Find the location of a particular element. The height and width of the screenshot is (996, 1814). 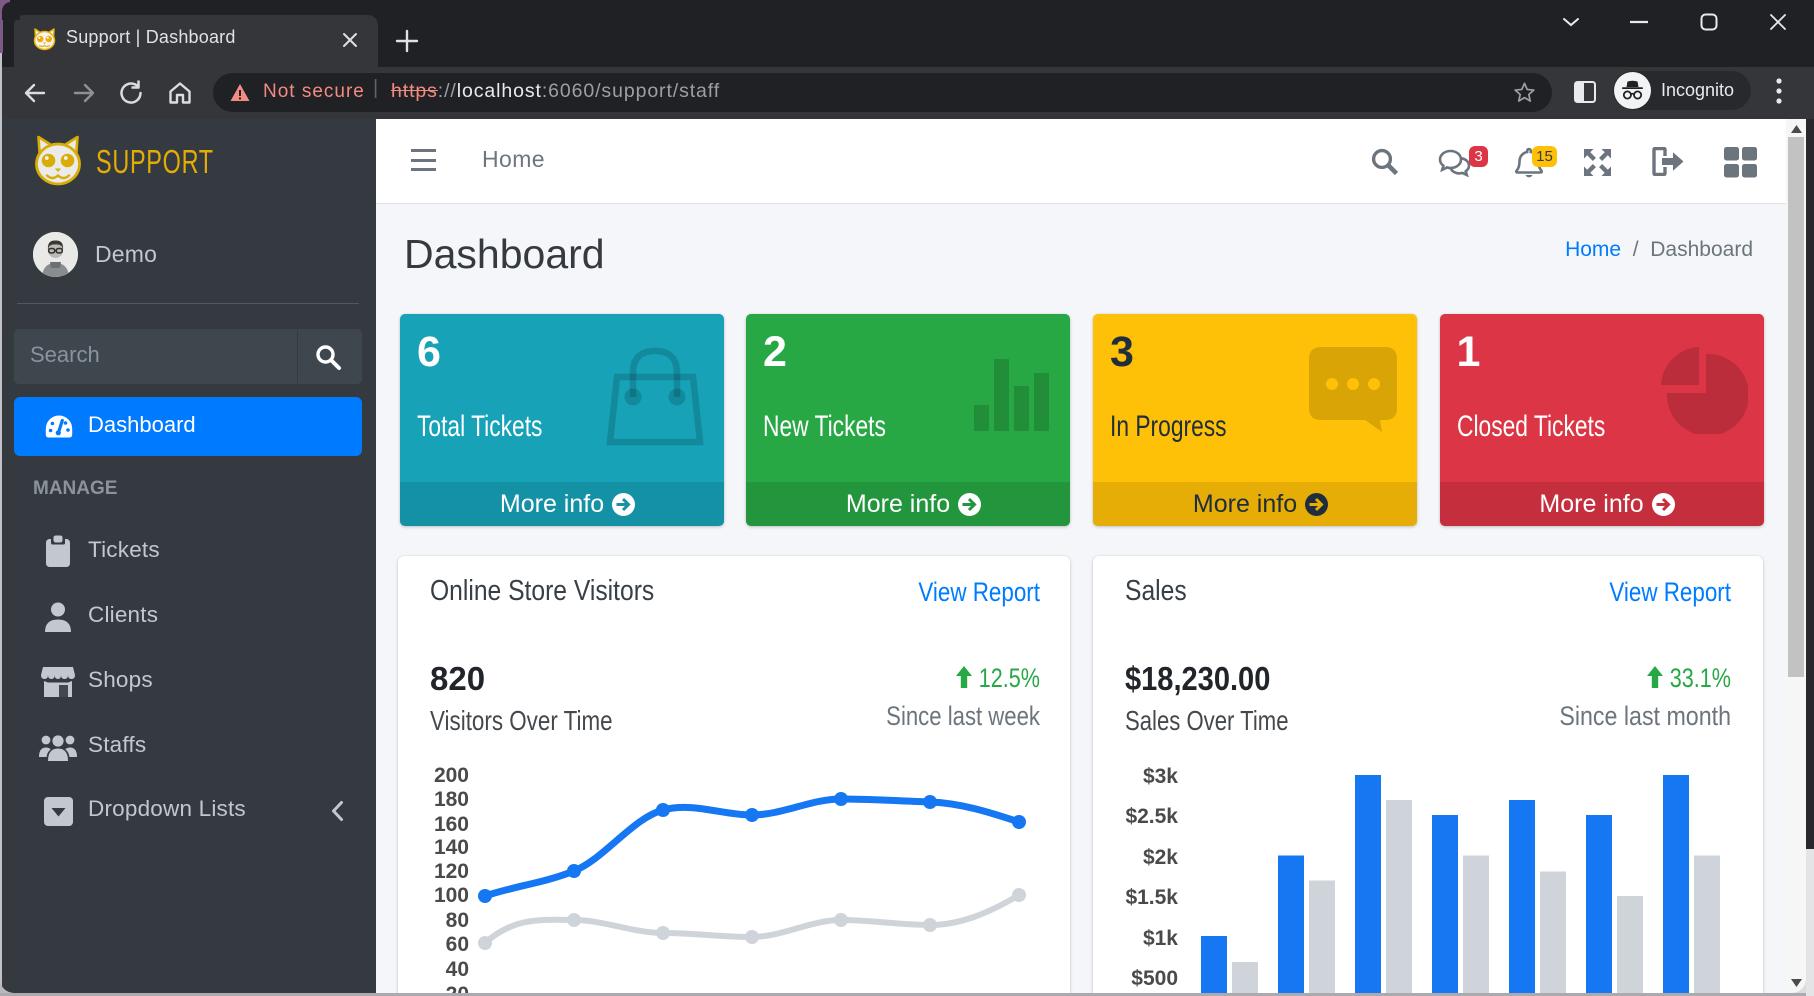

svg-text: $2.5k is located at coordinates (1151, 816).